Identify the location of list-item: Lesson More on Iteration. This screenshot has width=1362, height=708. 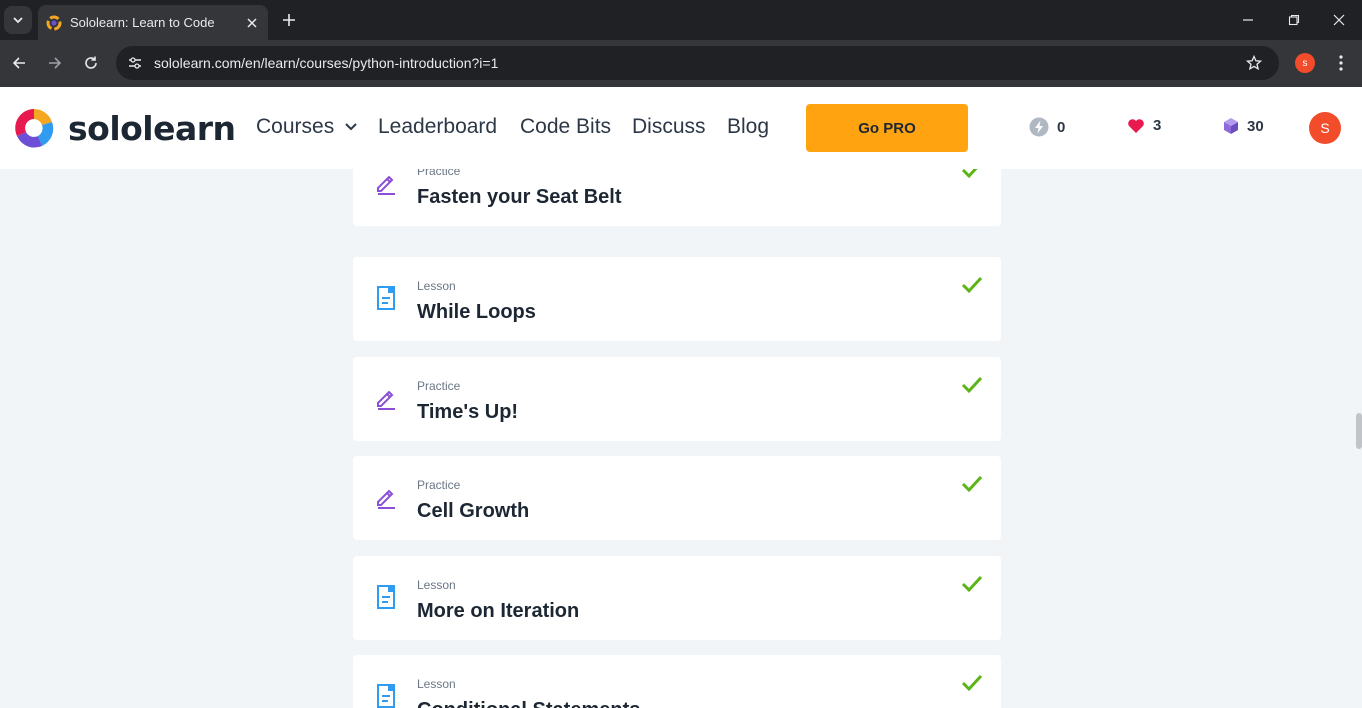
(677, 598).